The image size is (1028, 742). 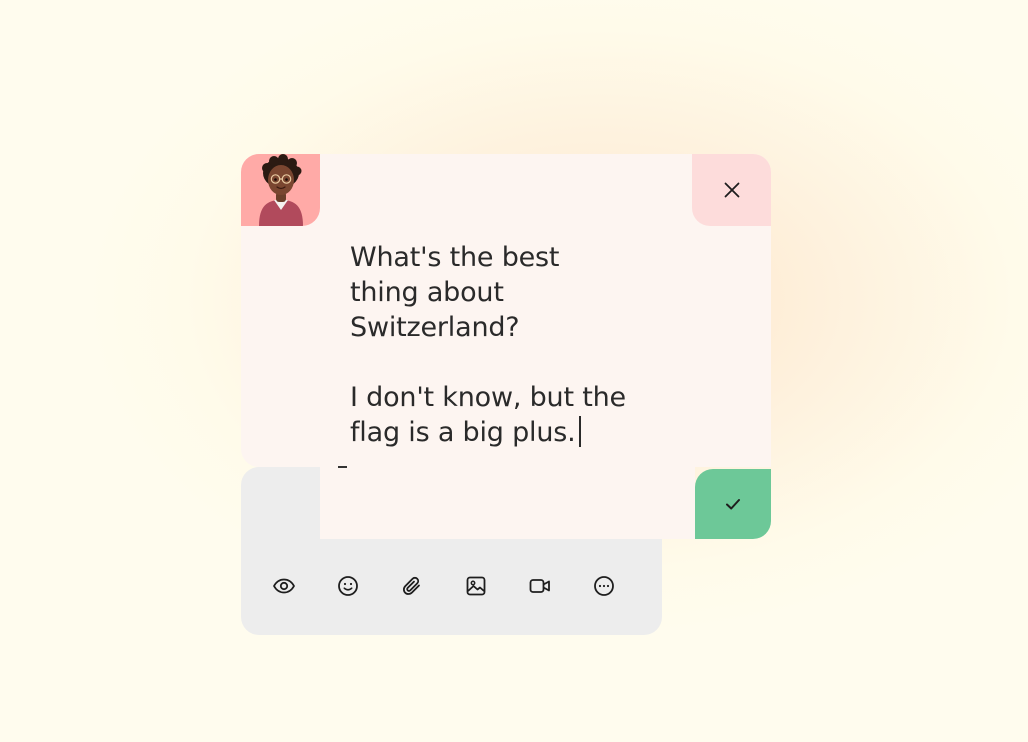 I want to click on avatar, so click(x=280, y=190).